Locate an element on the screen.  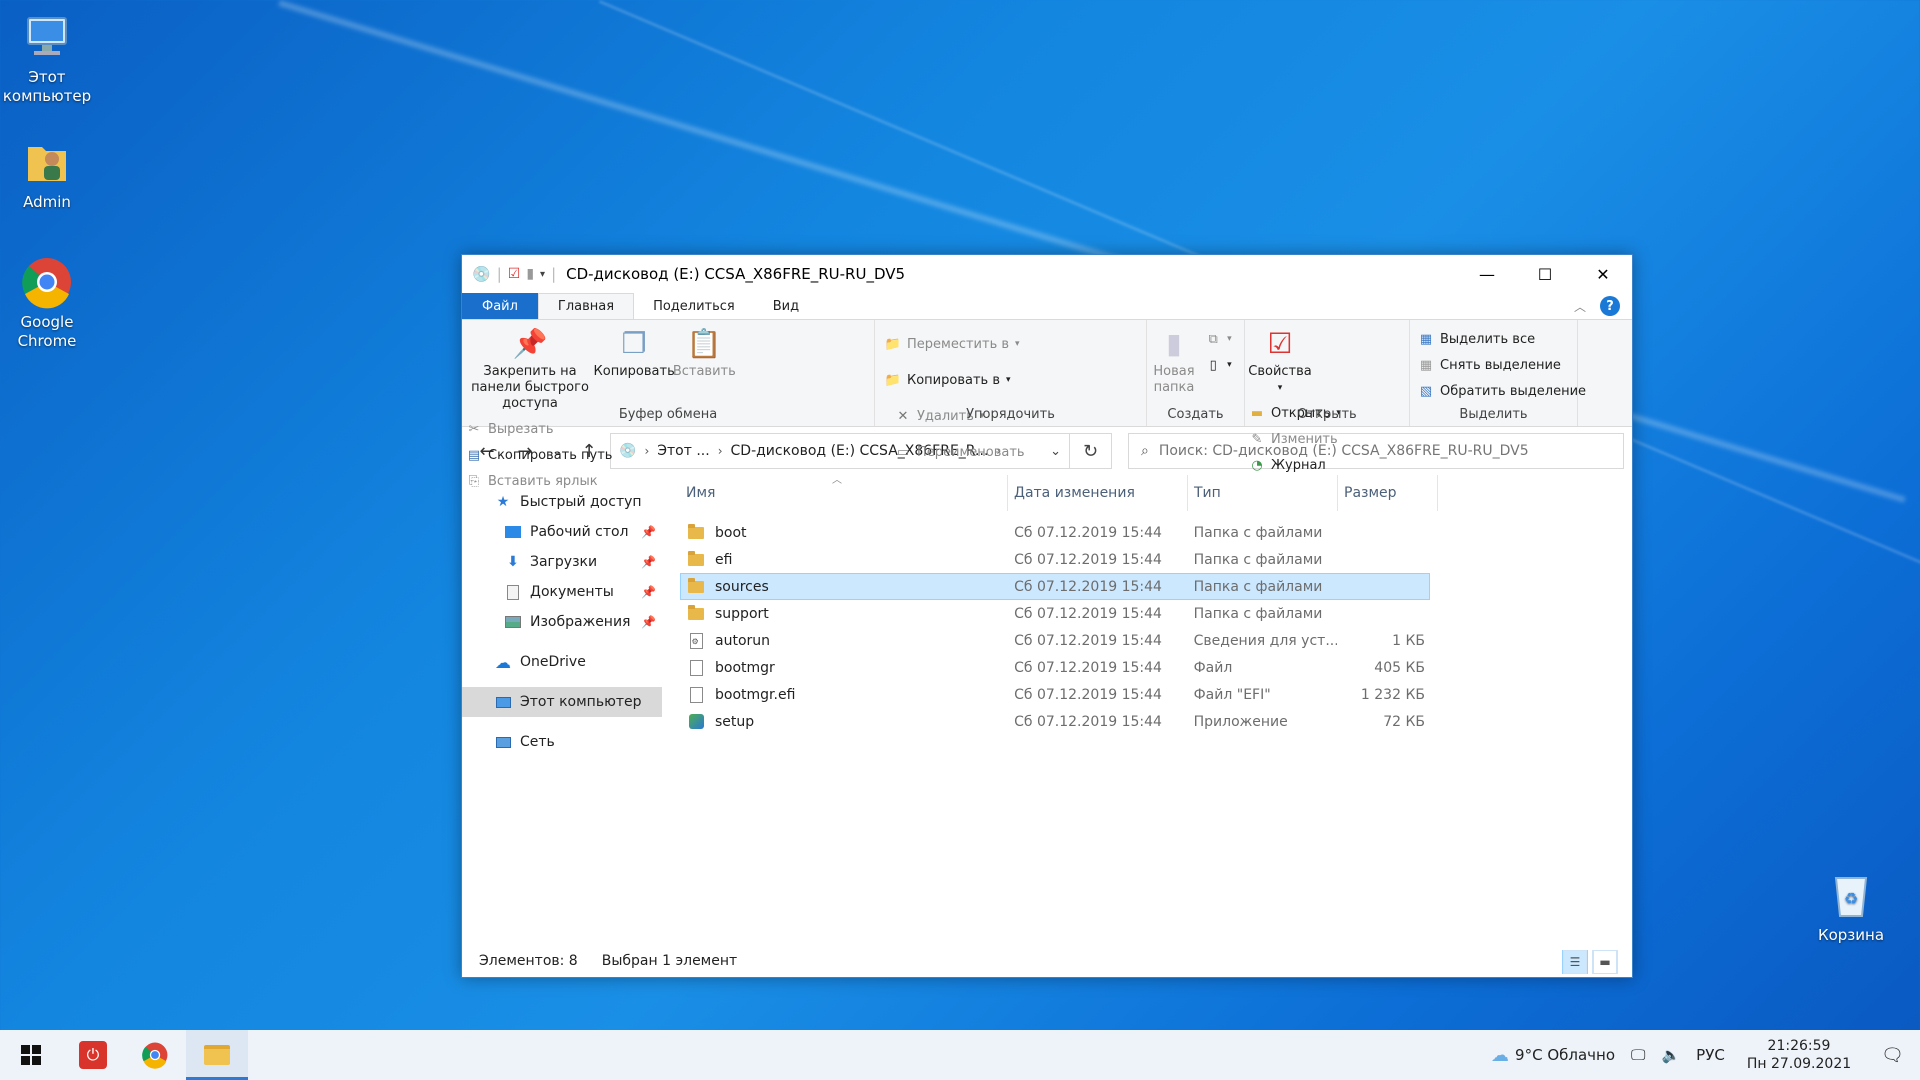
tab-home: Главная is located at coordinates (586, 306).